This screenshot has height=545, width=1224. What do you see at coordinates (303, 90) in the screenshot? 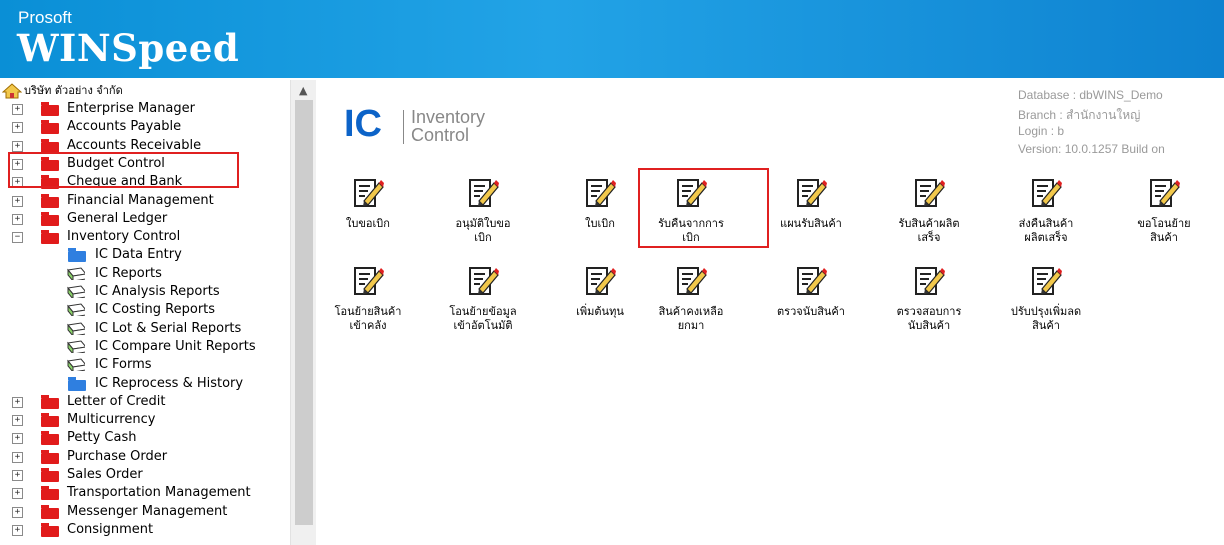
I see `scroll-up-icon: ▲` at bounding box center [303, 90].